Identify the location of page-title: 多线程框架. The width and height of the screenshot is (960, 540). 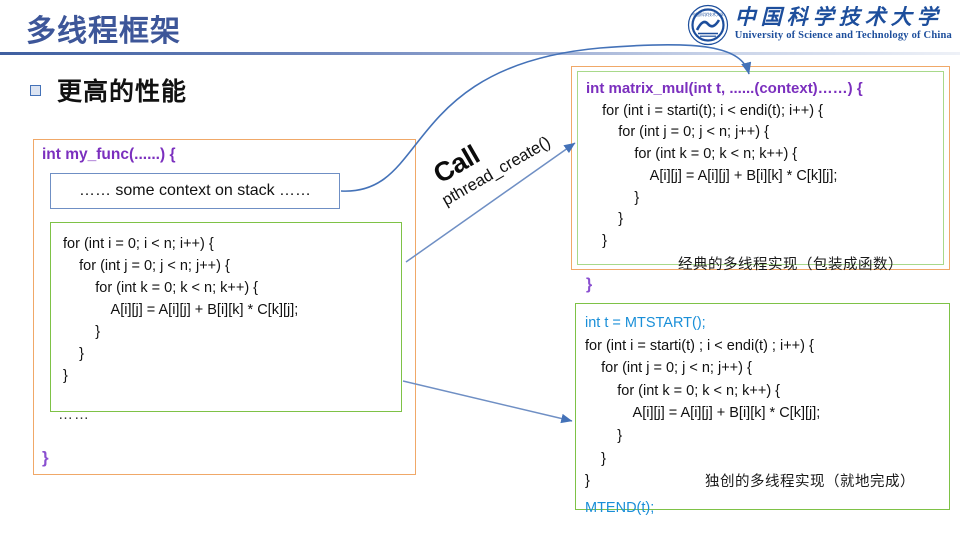
(103, 31).